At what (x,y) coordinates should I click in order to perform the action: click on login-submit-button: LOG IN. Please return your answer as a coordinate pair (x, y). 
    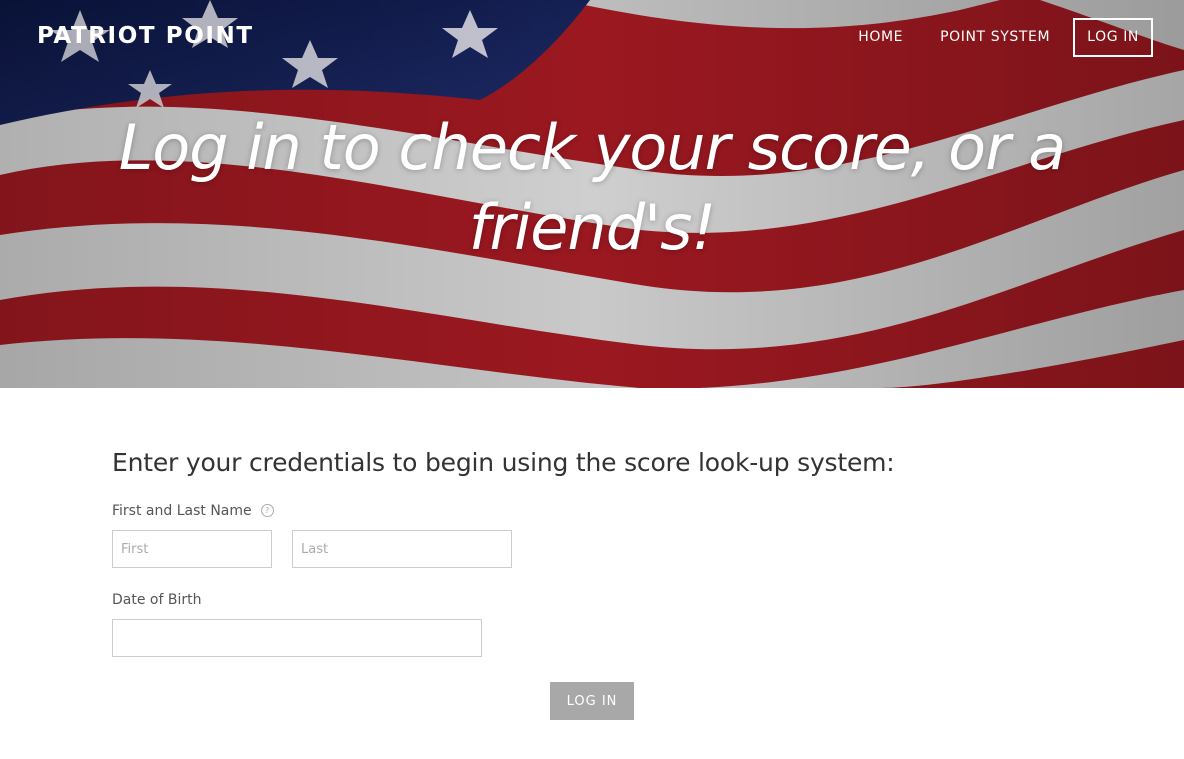
    Looking at the image, I should click on (592, 701).